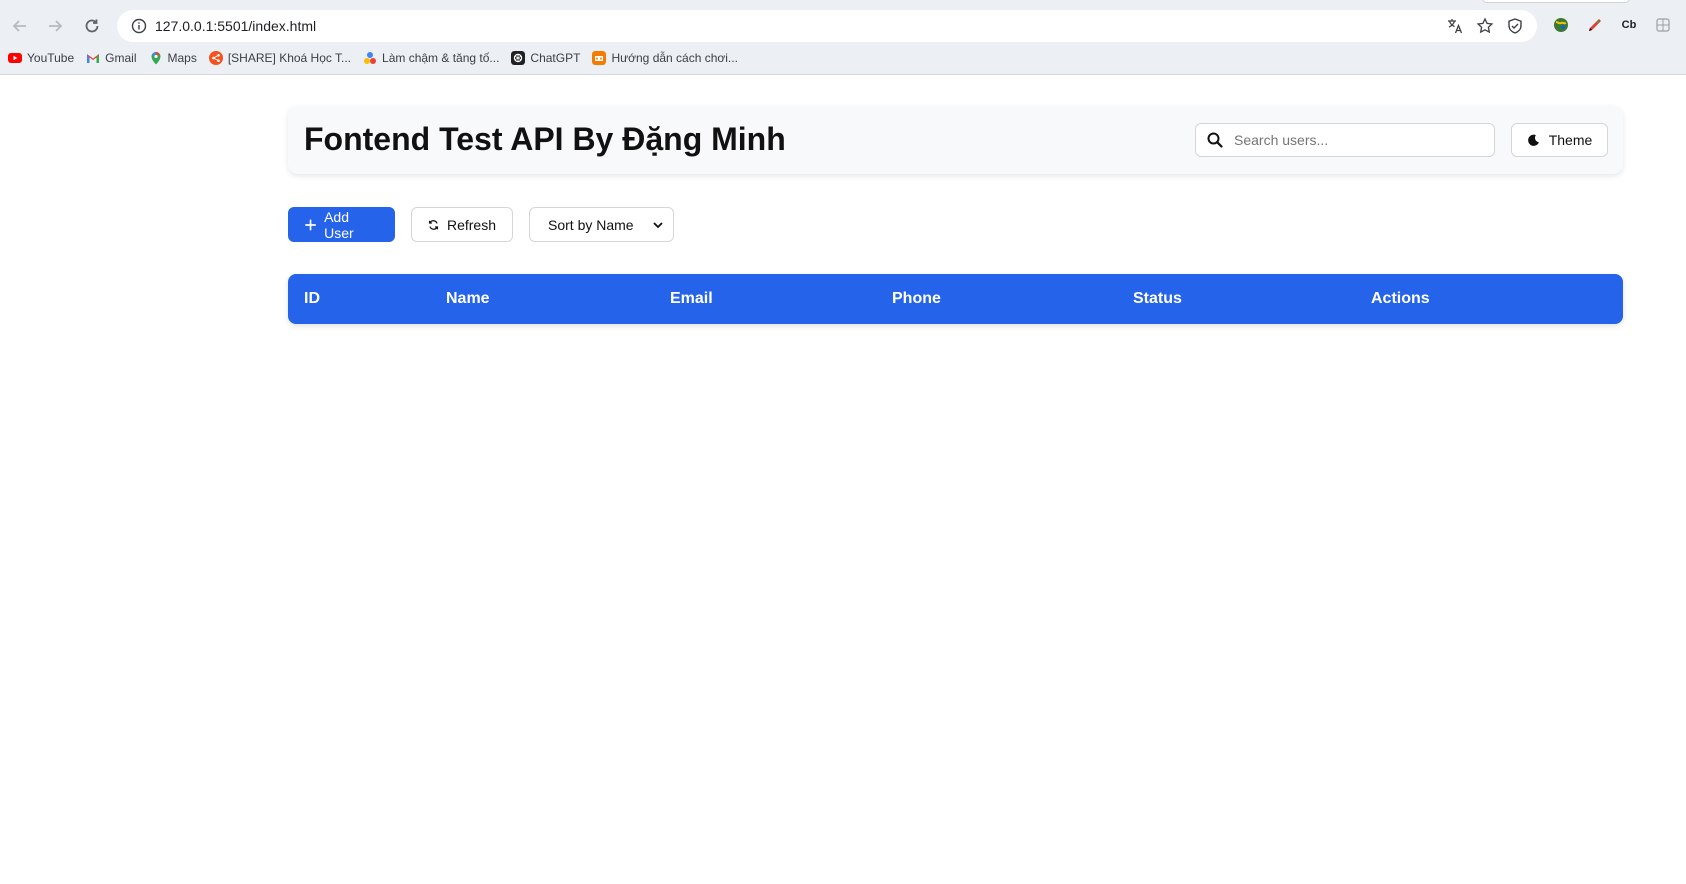  I want to click on column-header-phone: Phone, so click(916, 298).